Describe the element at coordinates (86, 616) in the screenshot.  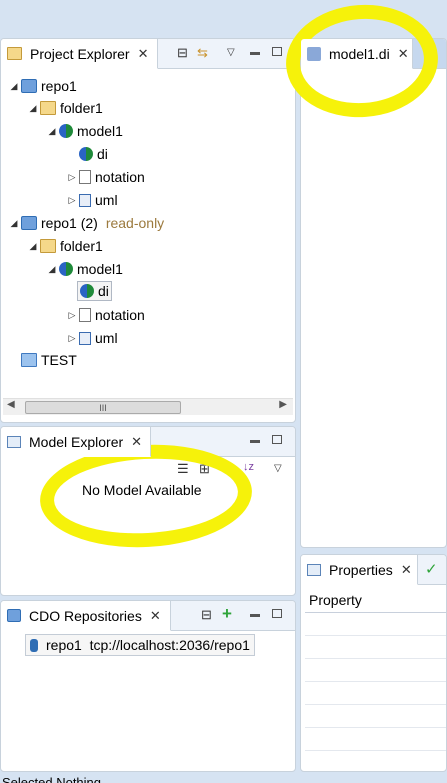
I see `tab-cdo-repositories: CDO Repositories ✕` at that location.